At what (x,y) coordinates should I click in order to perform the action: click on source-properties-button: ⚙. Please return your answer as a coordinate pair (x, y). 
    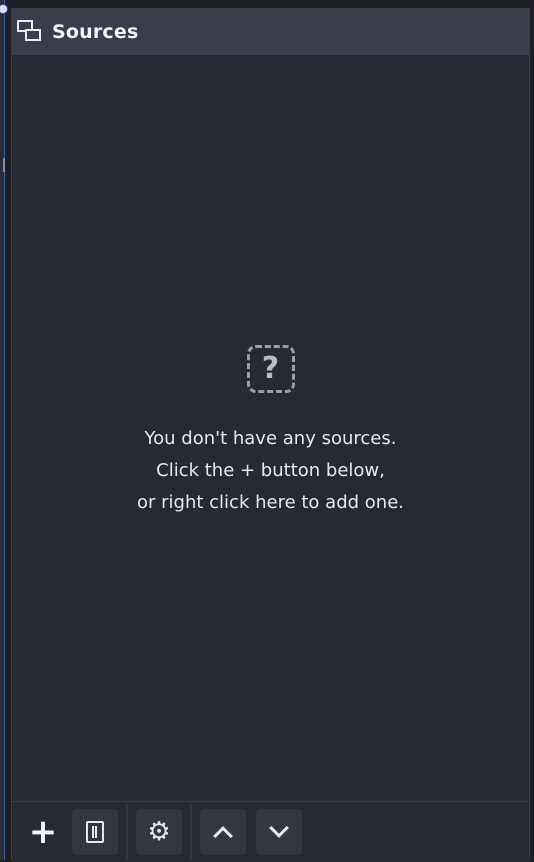
    Looking at the image, I should click on (159, 832).